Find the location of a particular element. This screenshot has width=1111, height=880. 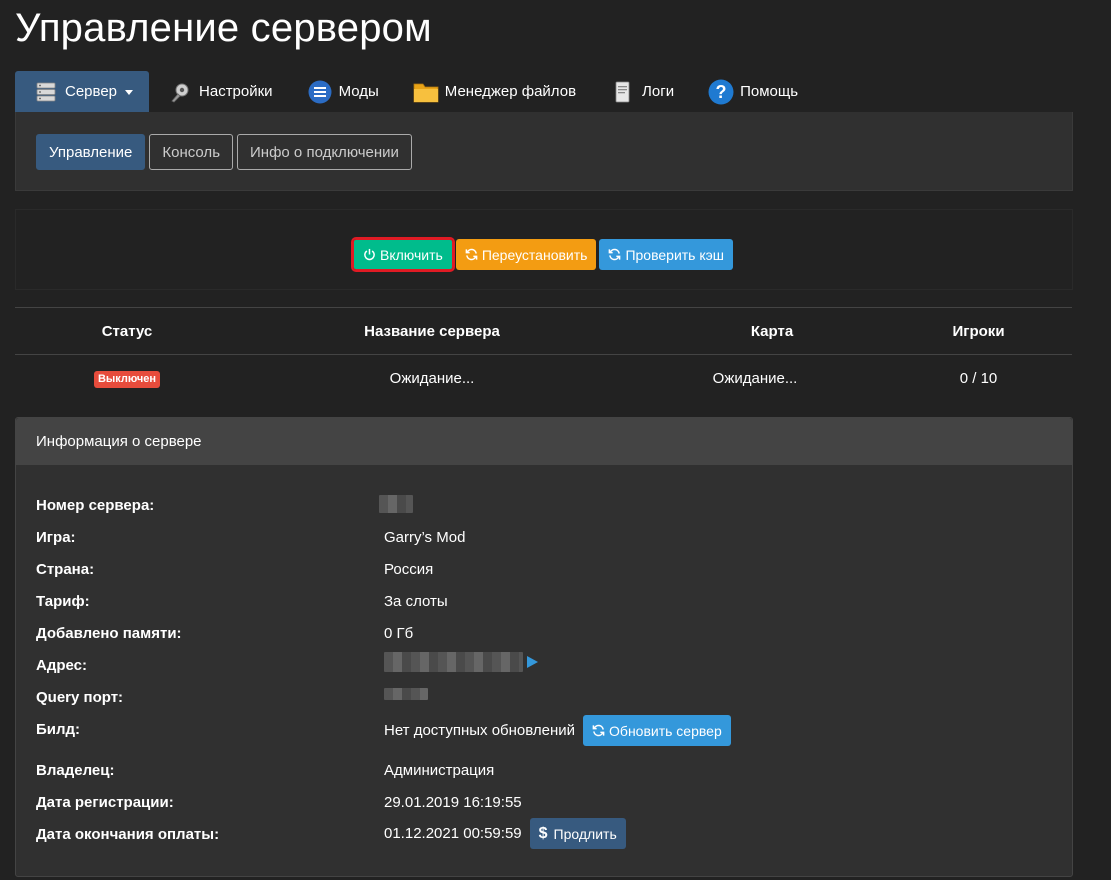

build-status-text: Нет доступных обновлений is located at coordinates (480, 730).